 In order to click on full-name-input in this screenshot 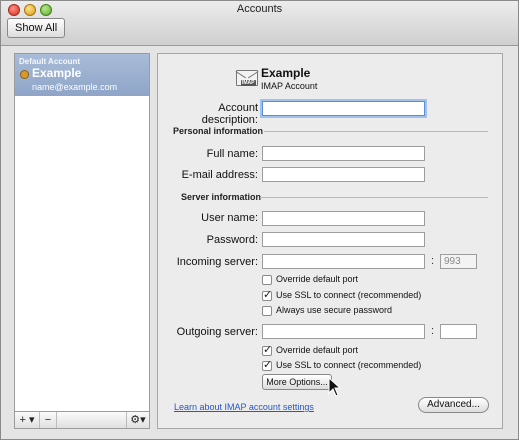, I will do `click(343, 153)`.